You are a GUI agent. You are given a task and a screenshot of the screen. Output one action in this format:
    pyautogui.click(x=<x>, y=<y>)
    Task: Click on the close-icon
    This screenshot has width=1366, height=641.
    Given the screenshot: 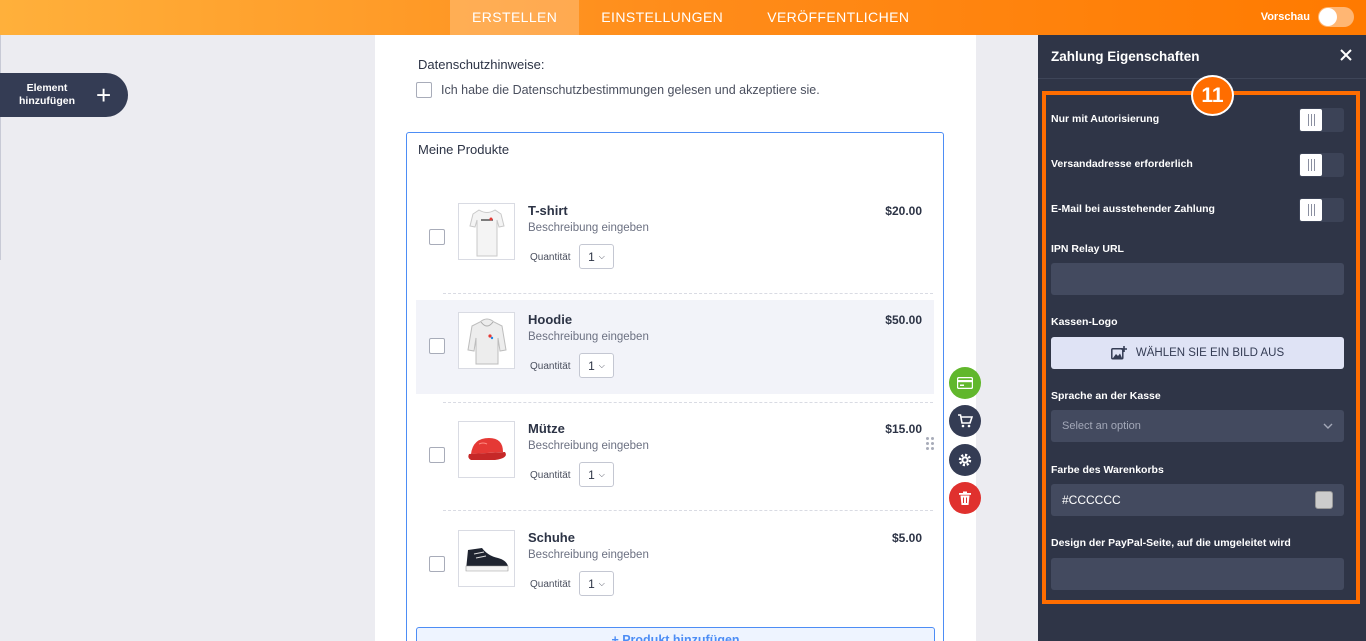 What is the action you would take?
    pyautogui.click(x=1346, y=55)
    